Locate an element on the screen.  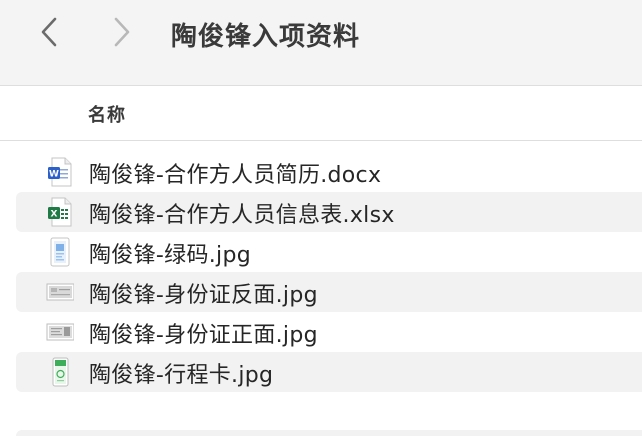
file-row: 陶俊锋-绿码.jpg is located at coordinates (329, 252).